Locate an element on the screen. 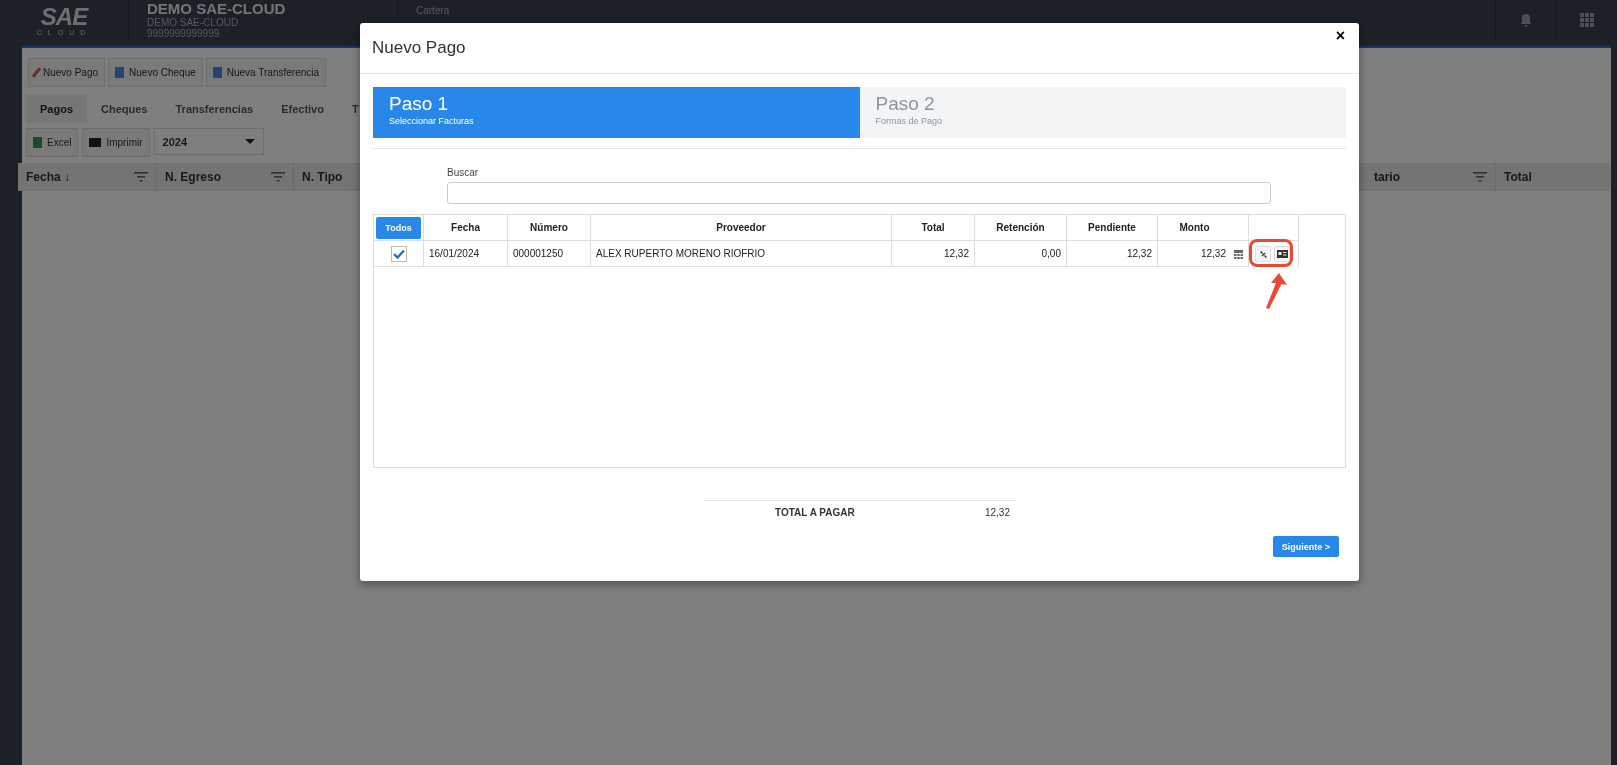  toolbar-button: Nuevo Pago is located at coordinates (67, 72).